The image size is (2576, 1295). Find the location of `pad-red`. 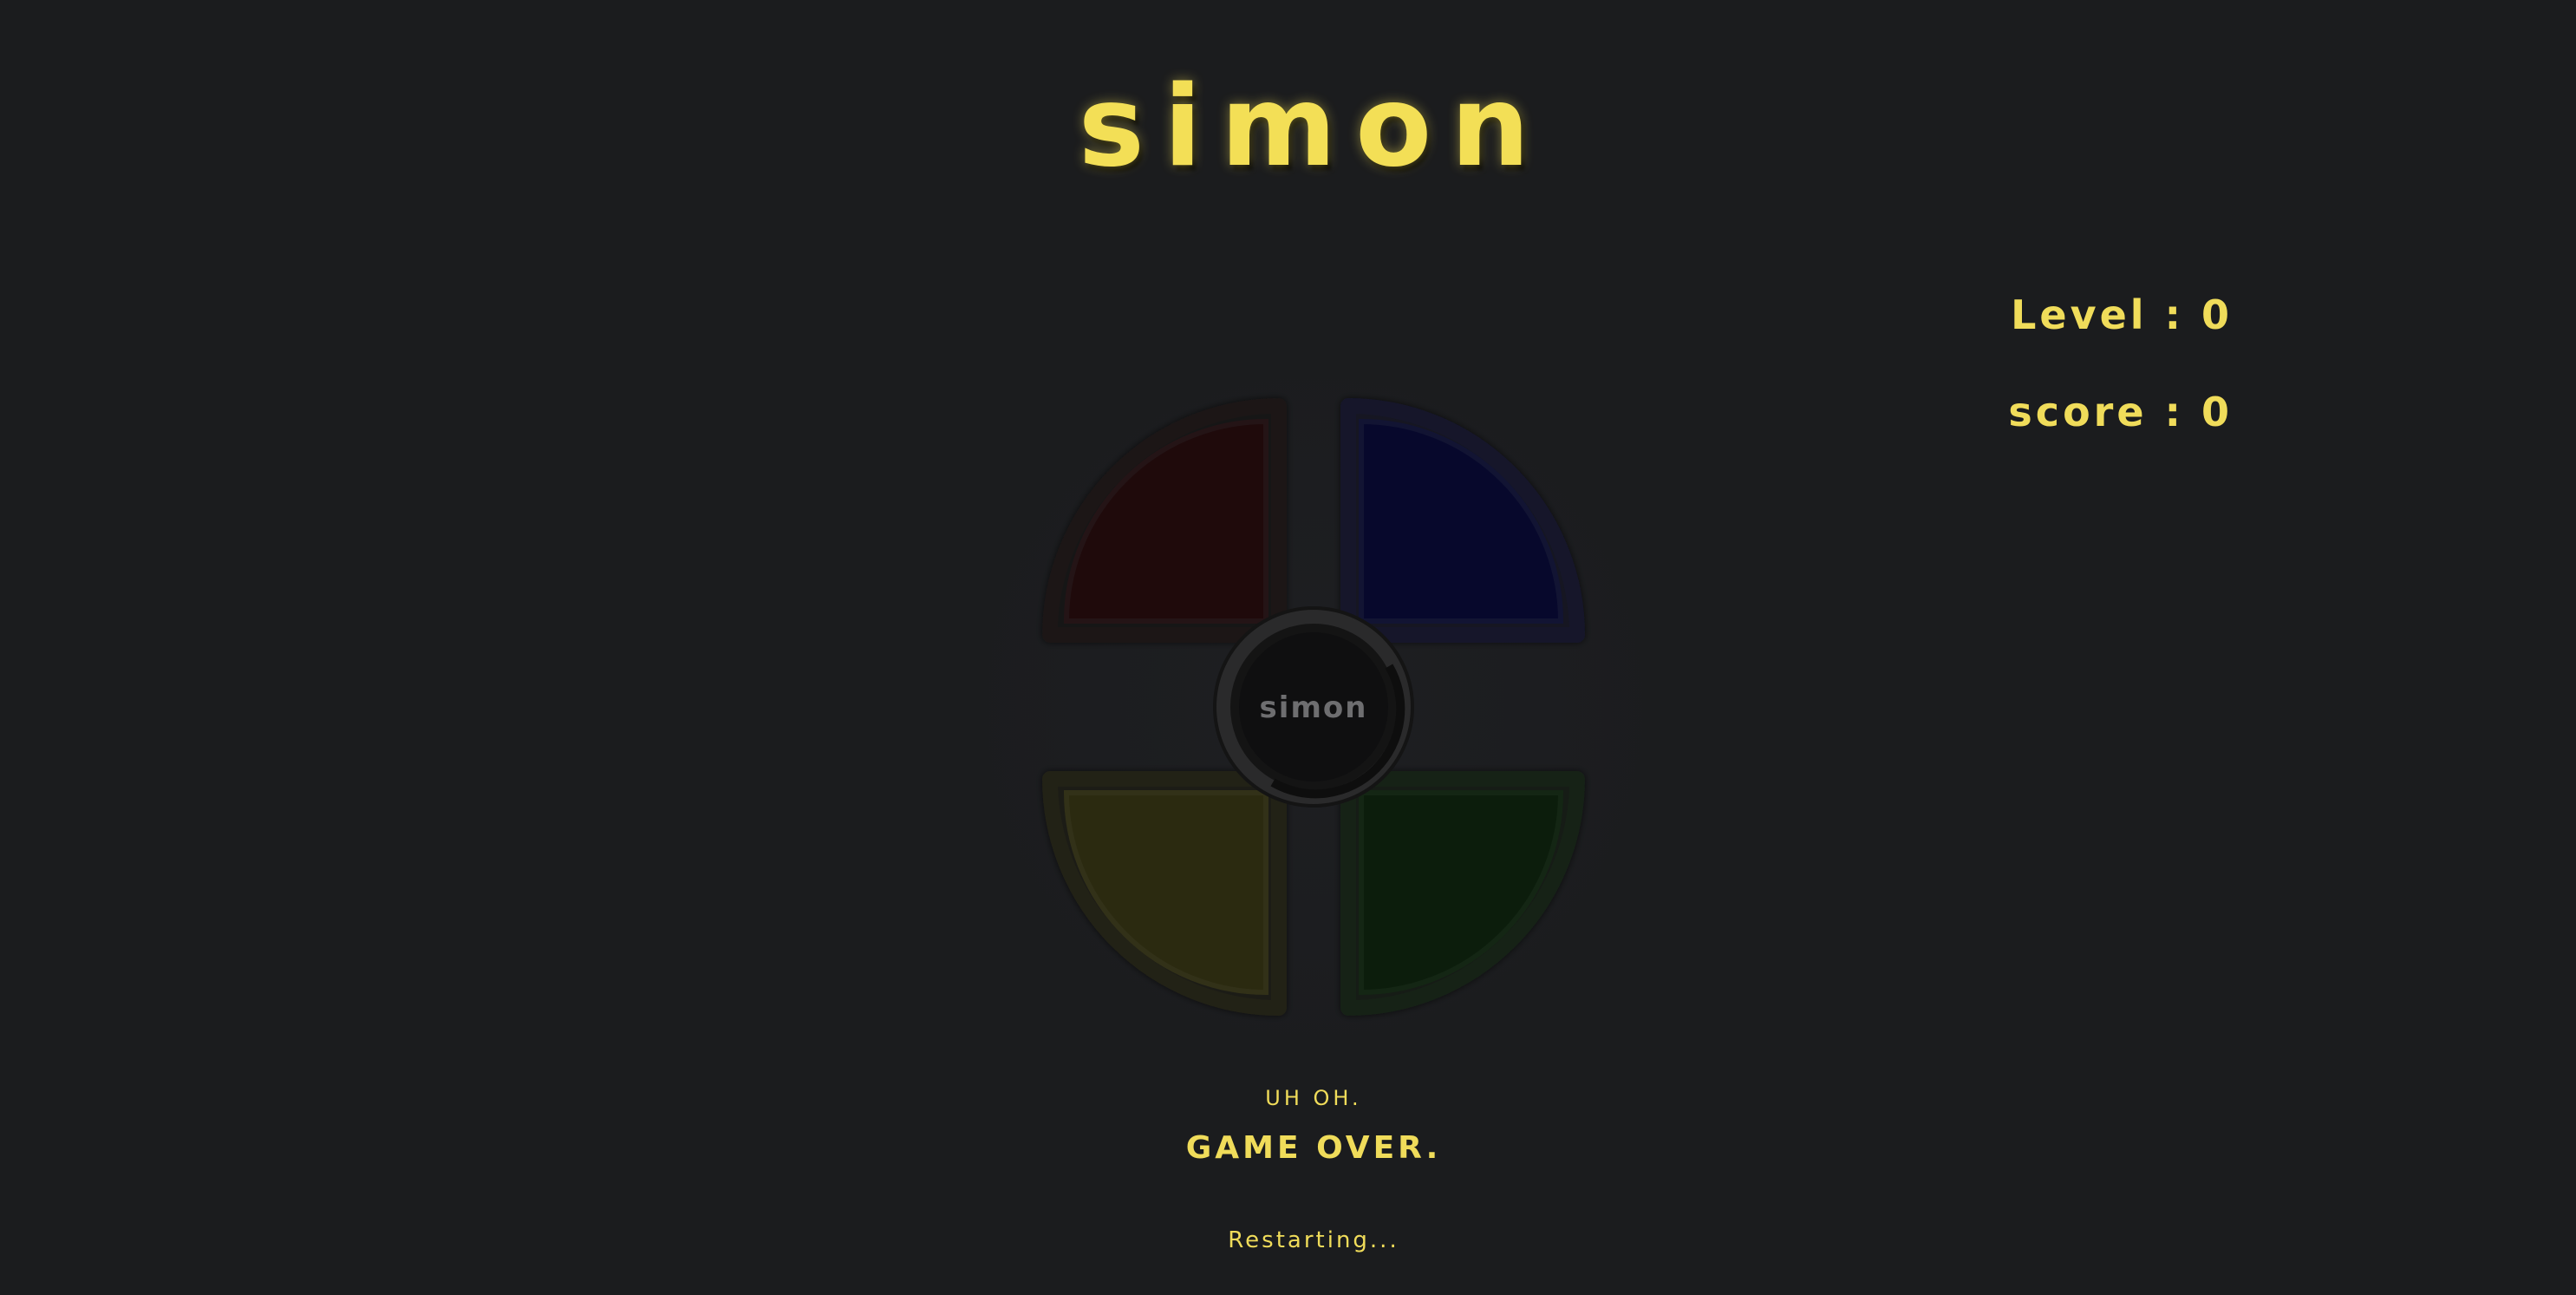

pad-red is located at coordinates (1165, 520).